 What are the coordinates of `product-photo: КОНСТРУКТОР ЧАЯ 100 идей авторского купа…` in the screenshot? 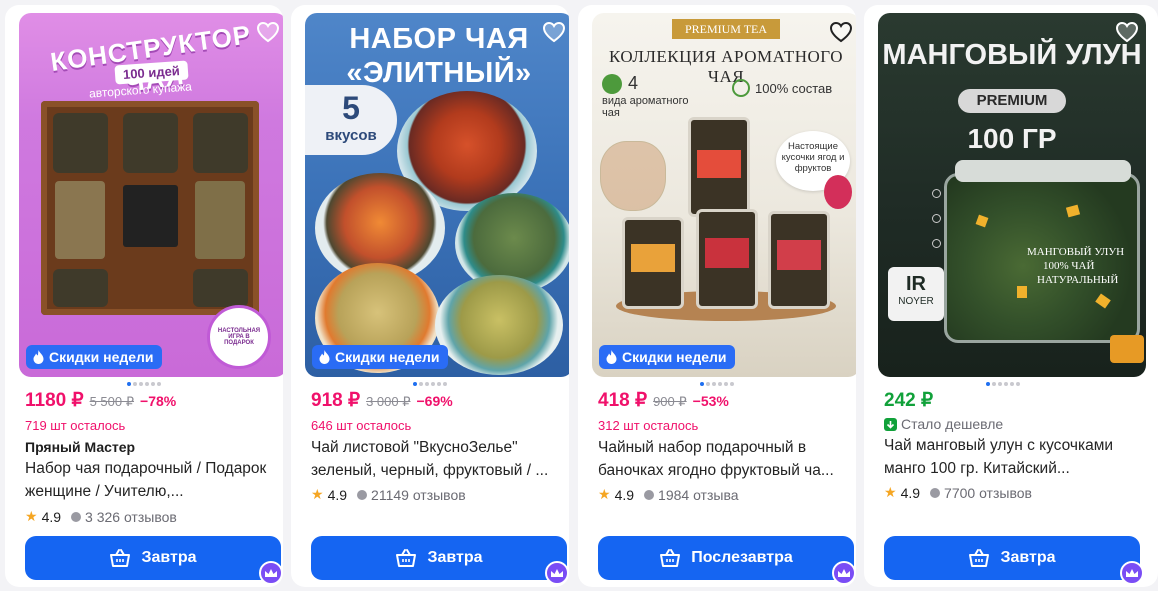 It's located at (151, 195).